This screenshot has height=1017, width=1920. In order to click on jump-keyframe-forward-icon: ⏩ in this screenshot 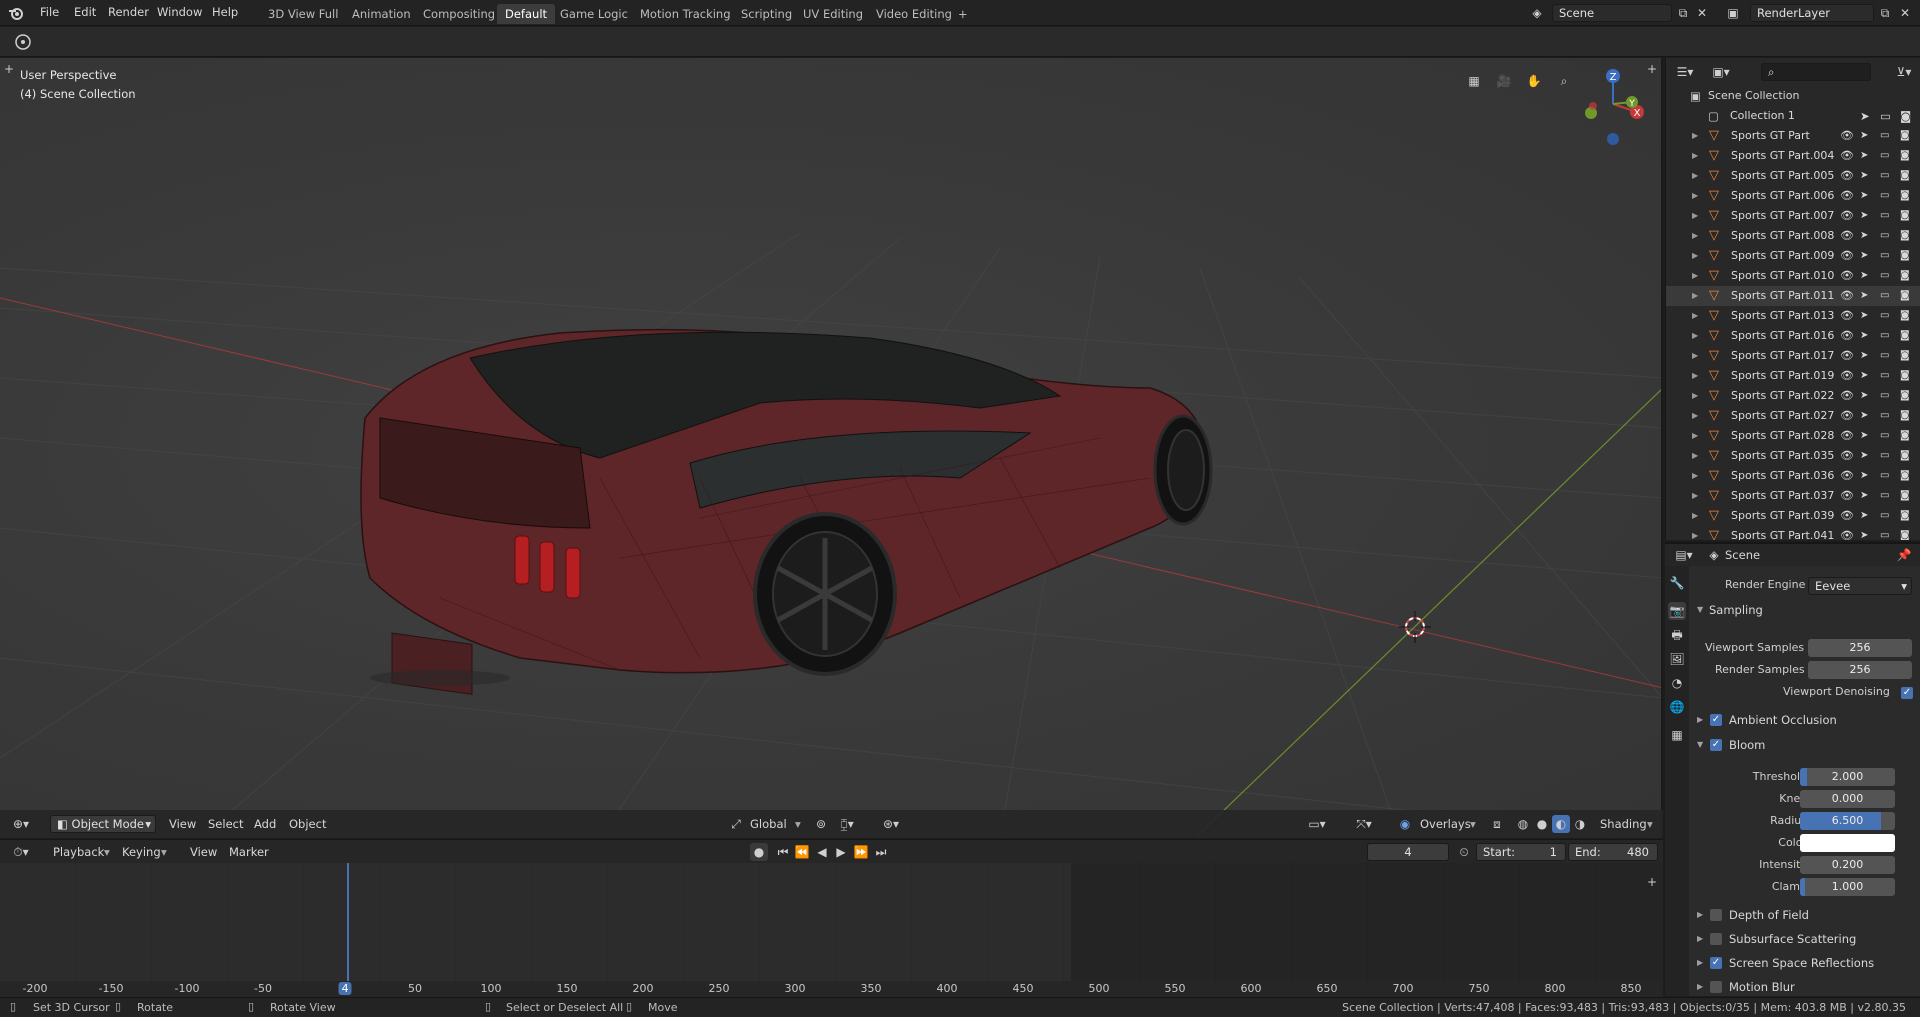, I will do `click(861, 852)`.